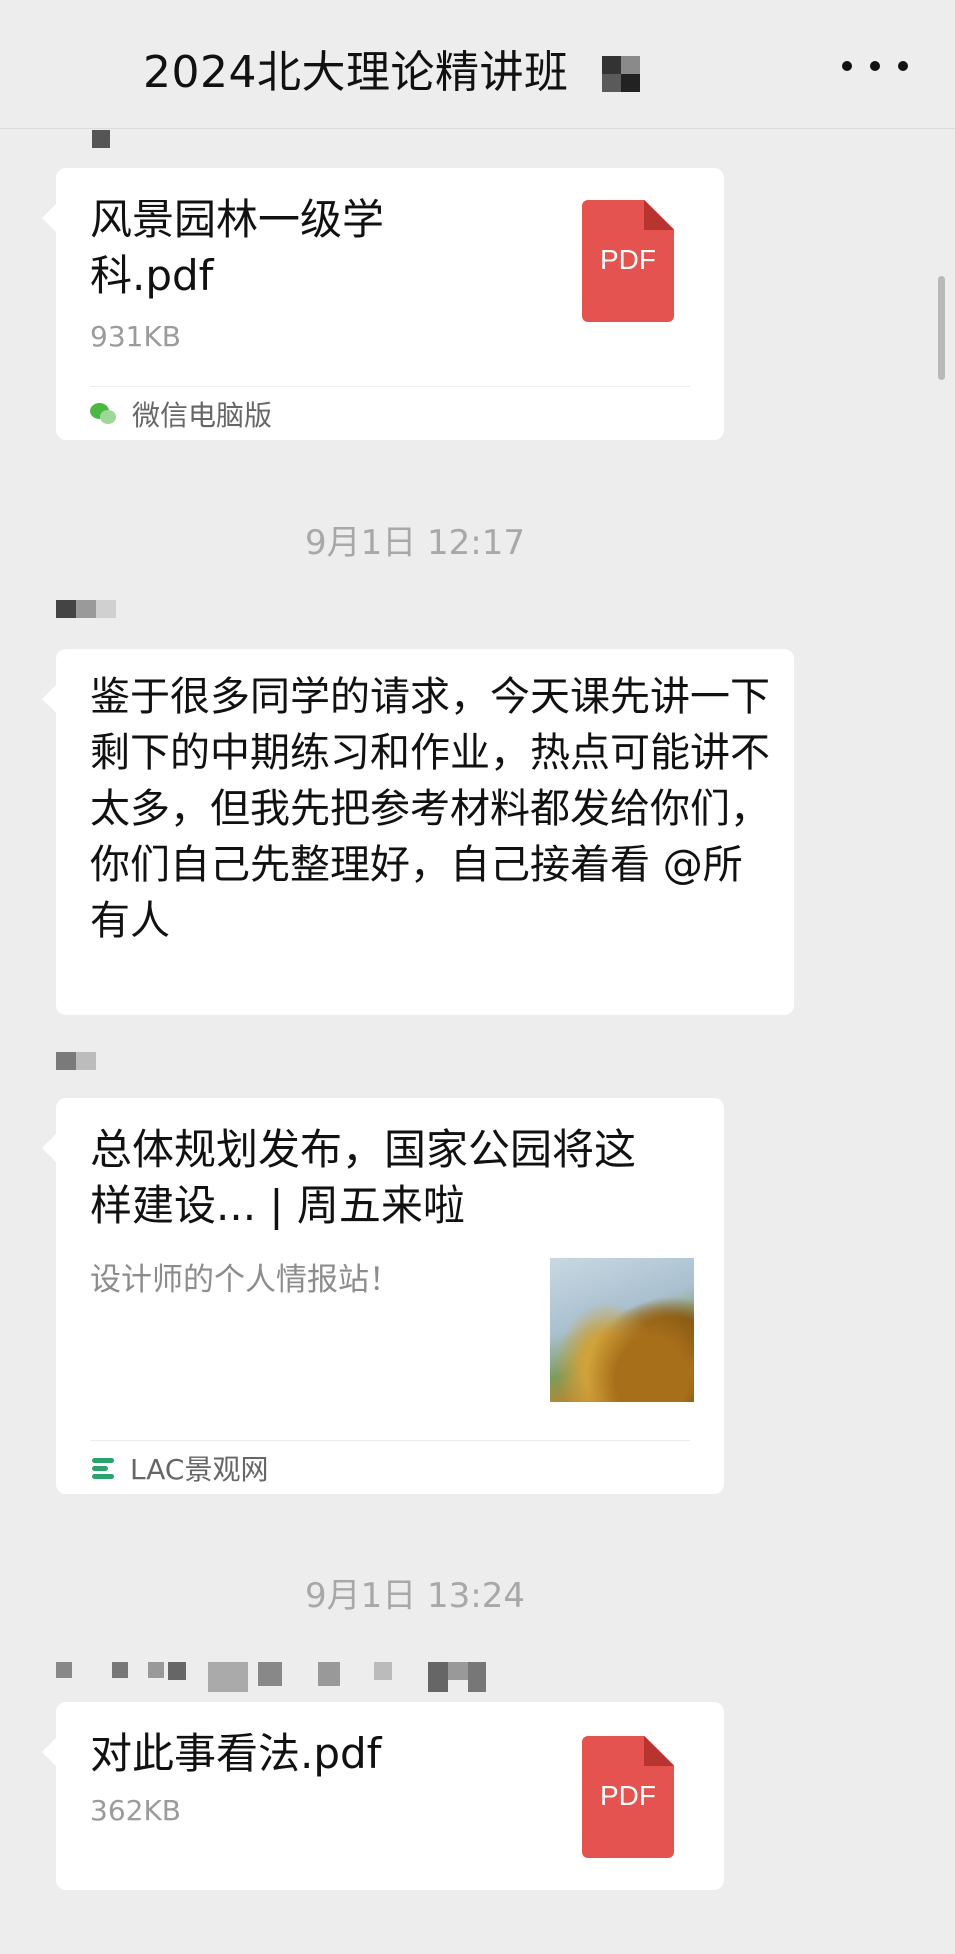  I want to click on file-name: 对此事看法.pdf, so click(236, 1753).